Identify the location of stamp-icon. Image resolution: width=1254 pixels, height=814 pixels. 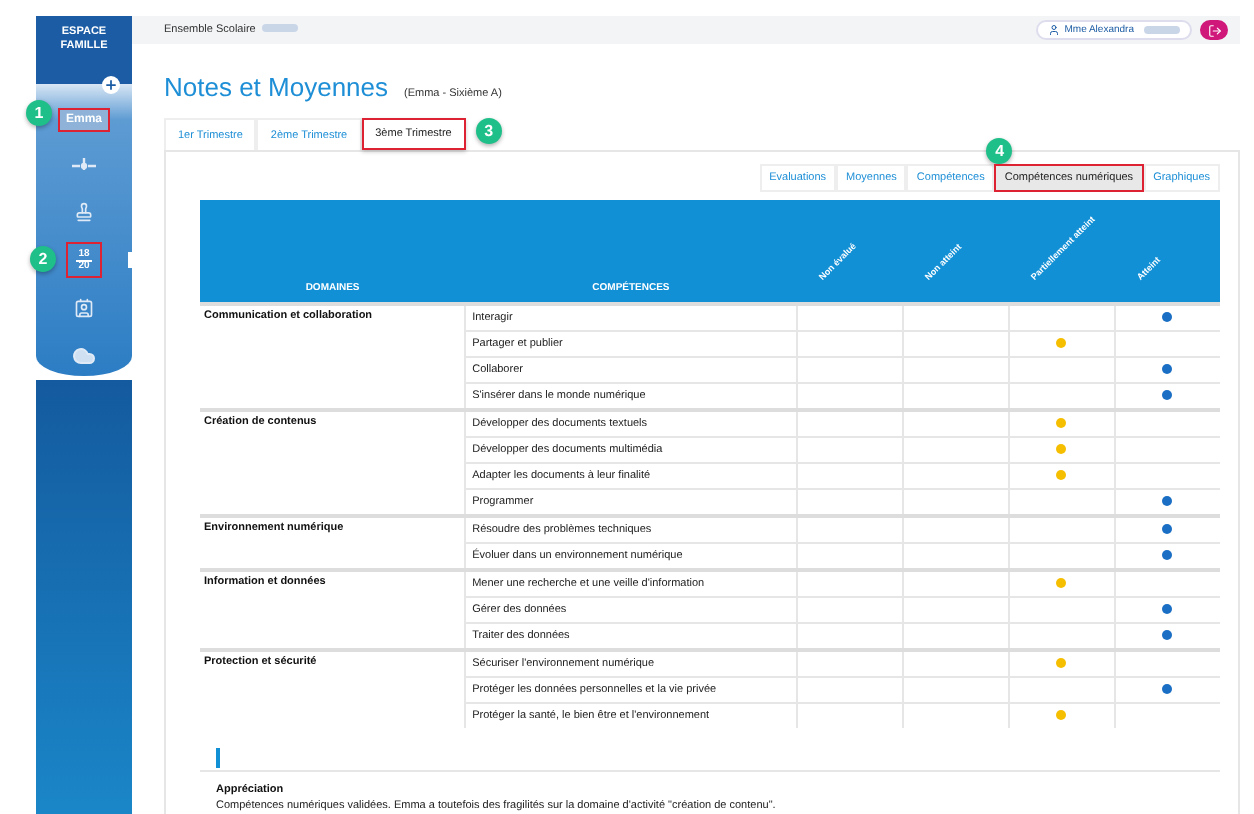
(84, 212).